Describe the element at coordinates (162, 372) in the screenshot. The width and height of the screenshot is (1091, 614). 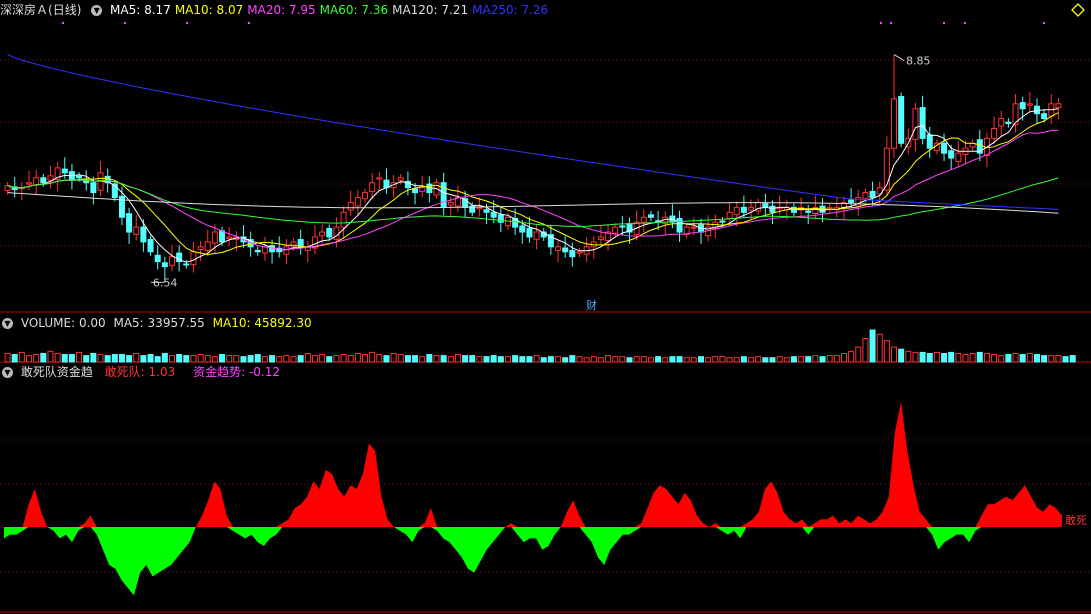
I see `indicator-s1-value: 1.03` at that location.